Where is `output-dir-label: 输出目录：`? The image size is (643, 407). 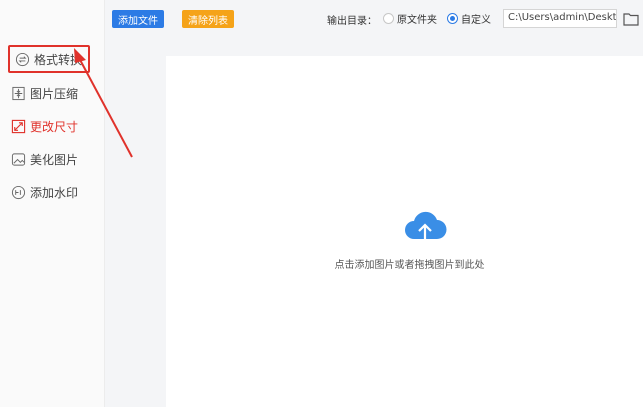
output-dir-label: 输出目录： is located at coordinates (352, 21).